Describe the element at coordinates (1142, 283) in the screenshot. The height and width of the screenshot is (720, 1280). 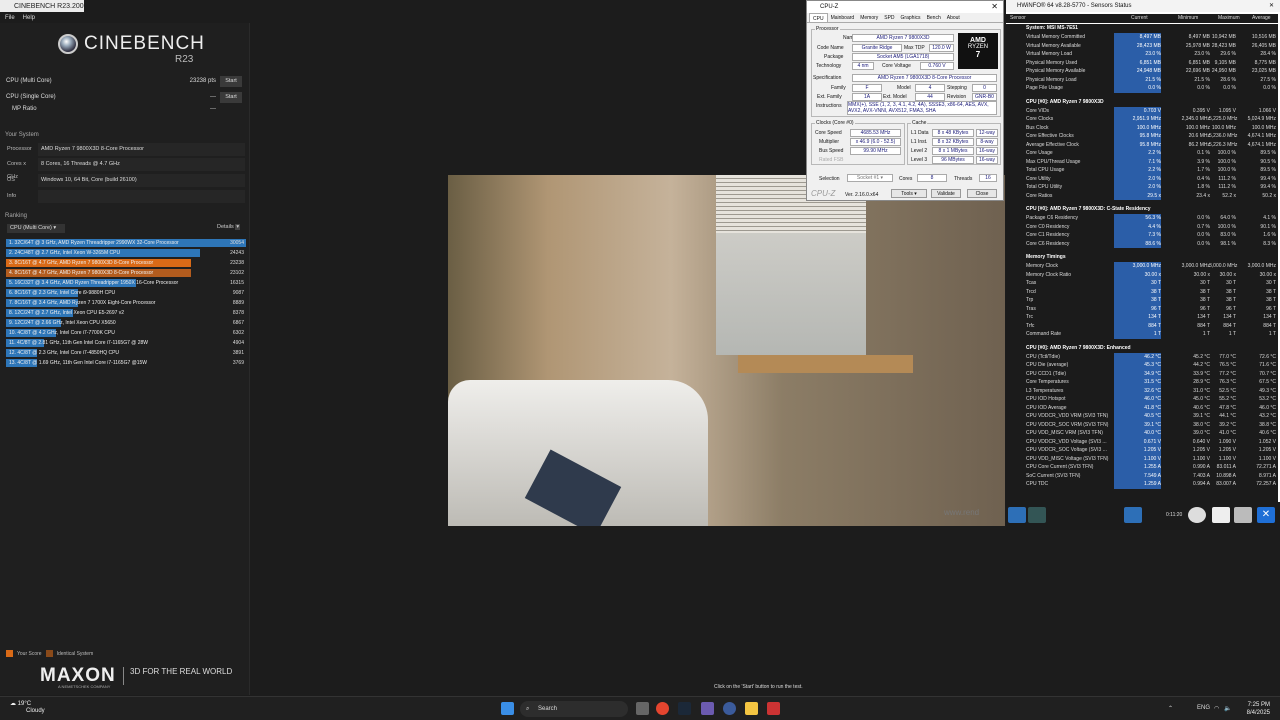
I see `sensor-row: Tcas 30 T 30 T 30 T 30 T` at that location.